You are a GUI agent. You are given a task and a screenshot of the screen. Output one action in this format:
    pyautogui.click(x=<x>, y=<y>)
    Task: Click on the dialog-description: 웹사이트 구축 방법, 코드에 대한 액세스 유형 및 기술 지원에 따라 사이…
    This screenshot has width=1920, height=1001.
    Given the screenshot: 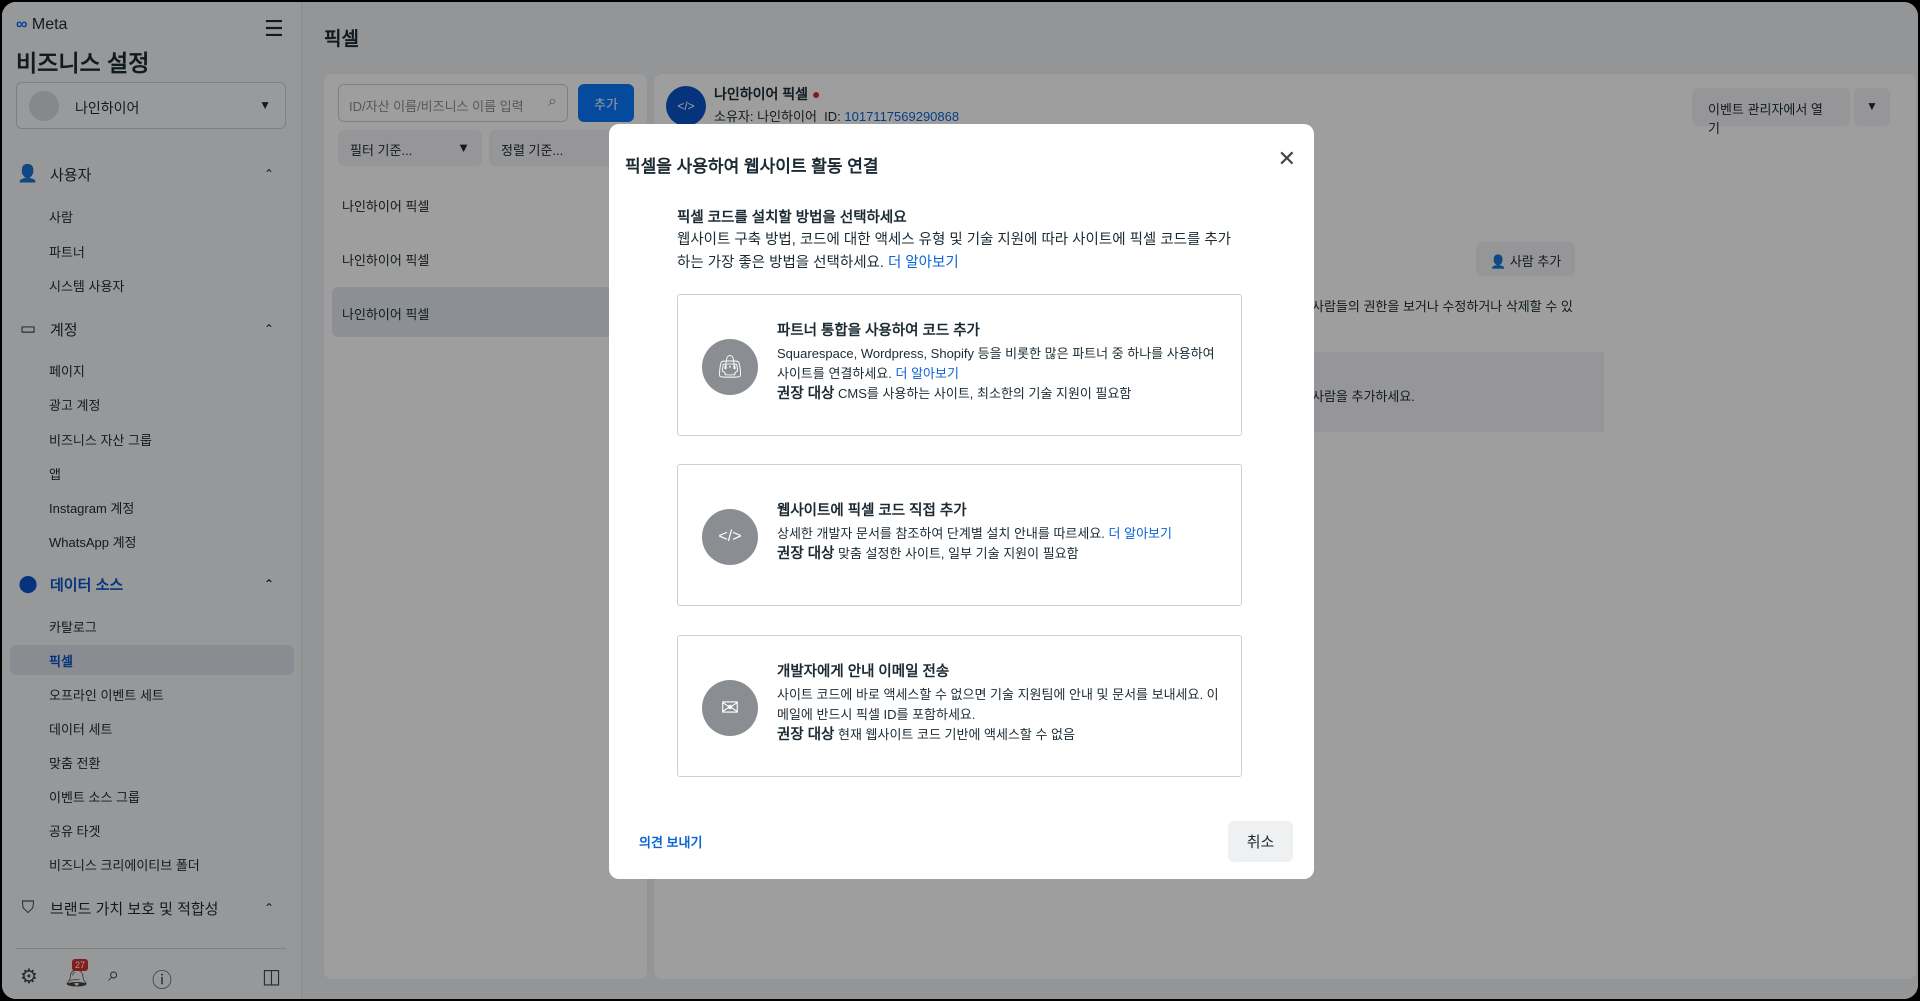 What is the action you would take?
    pyautogui.click(x=957, y=252)
    